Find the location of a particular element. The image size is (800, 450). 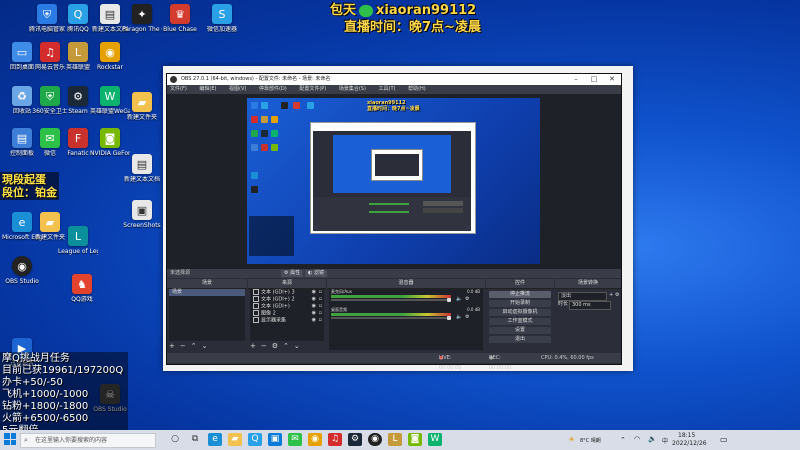

scene-item: 场景 is located at coordinates (207, 292).